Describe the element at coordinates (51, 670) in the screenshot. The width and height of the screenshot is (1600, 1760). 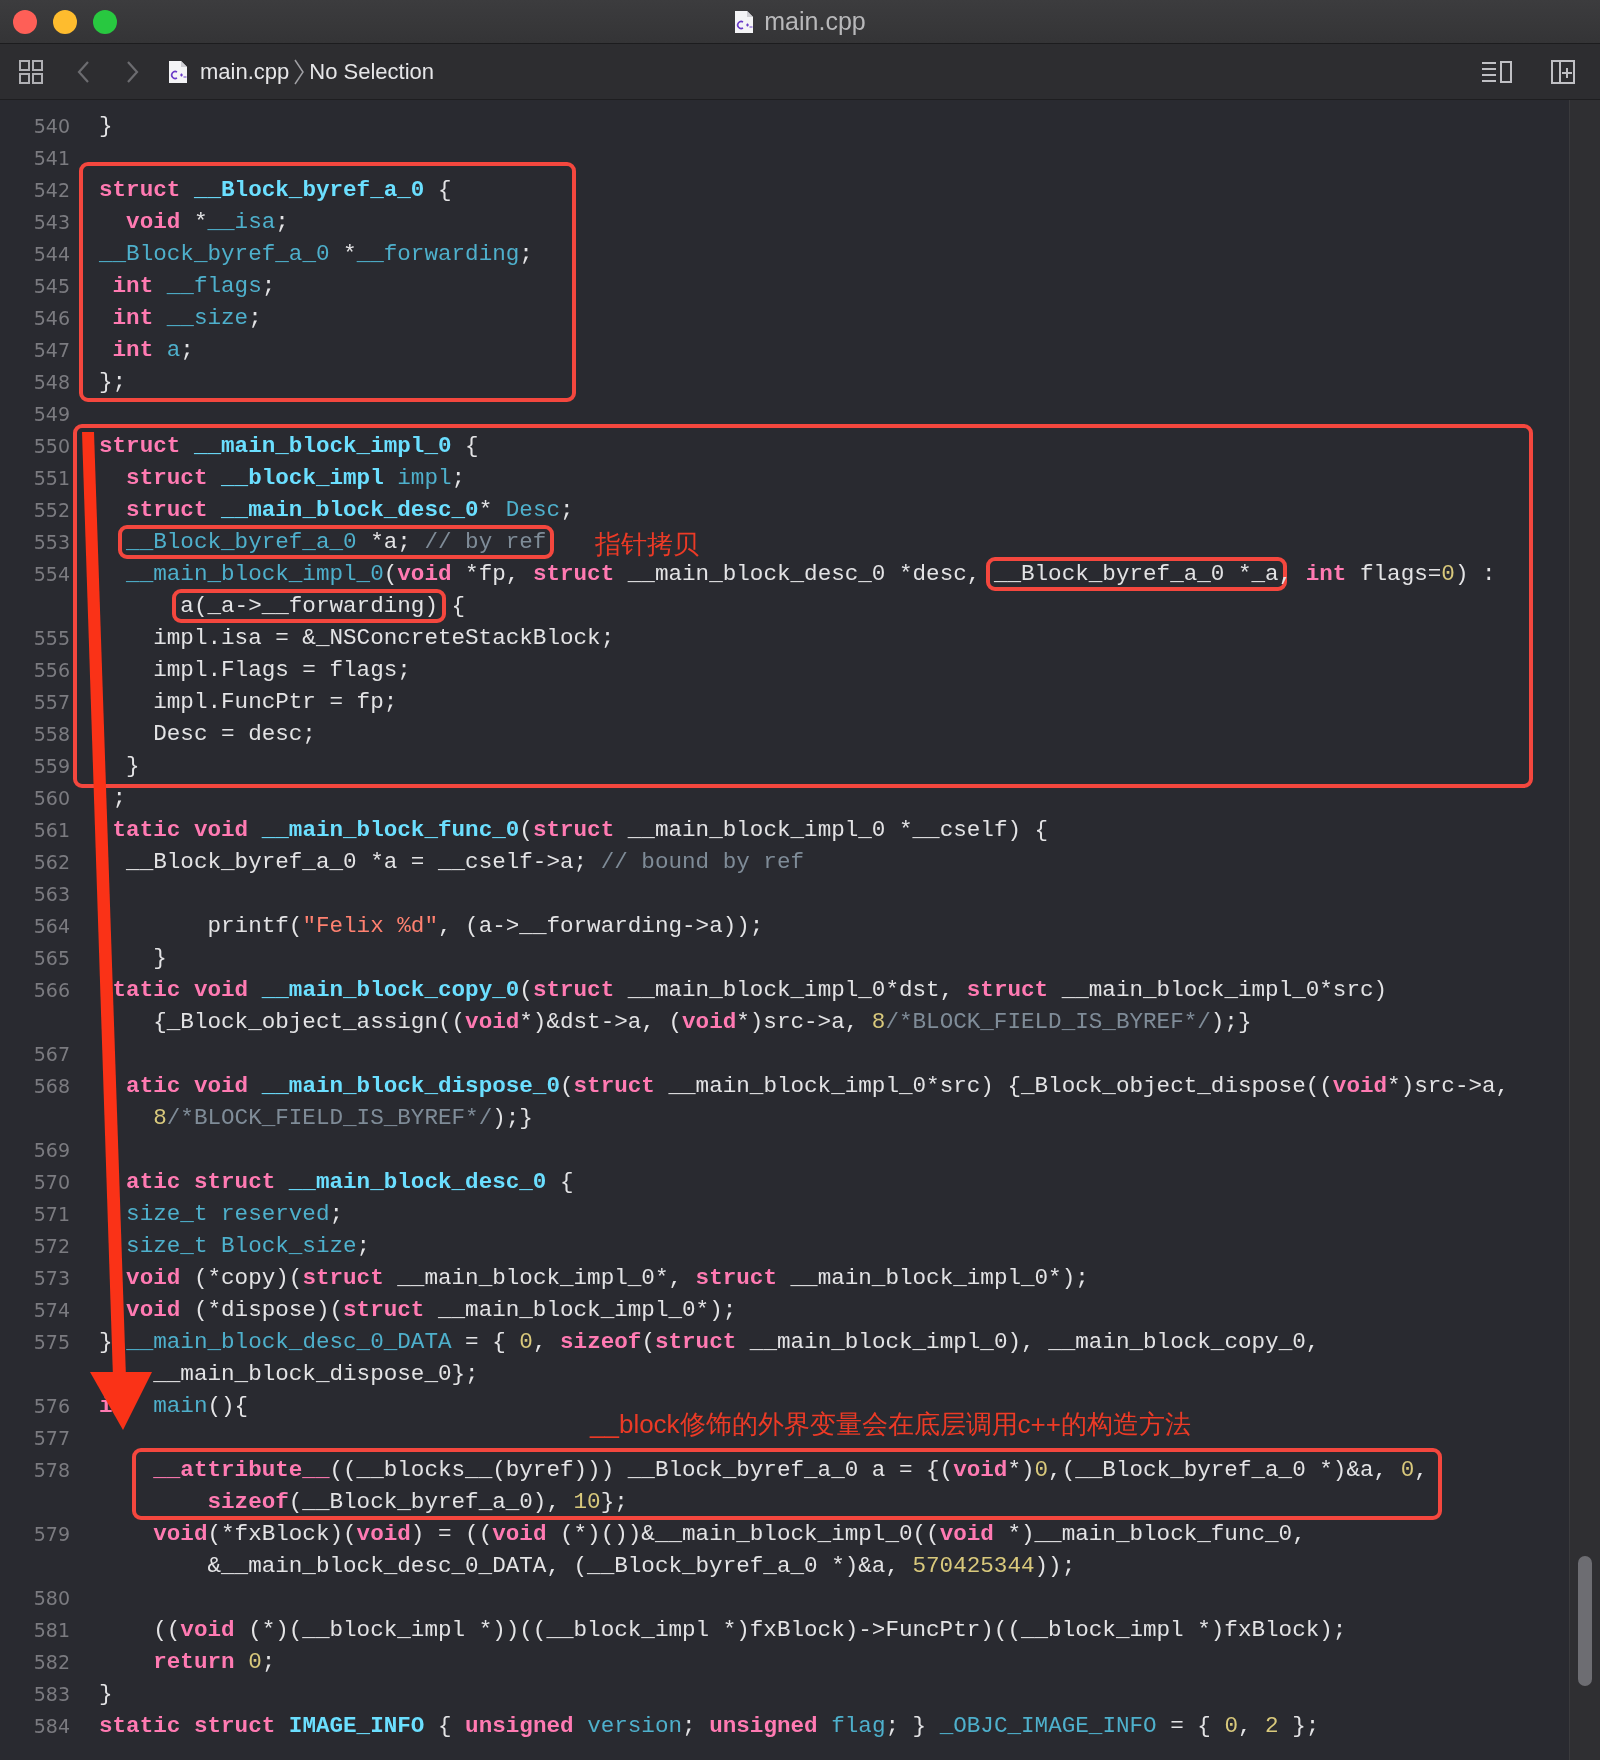
I see `line-number: 556` at that location.